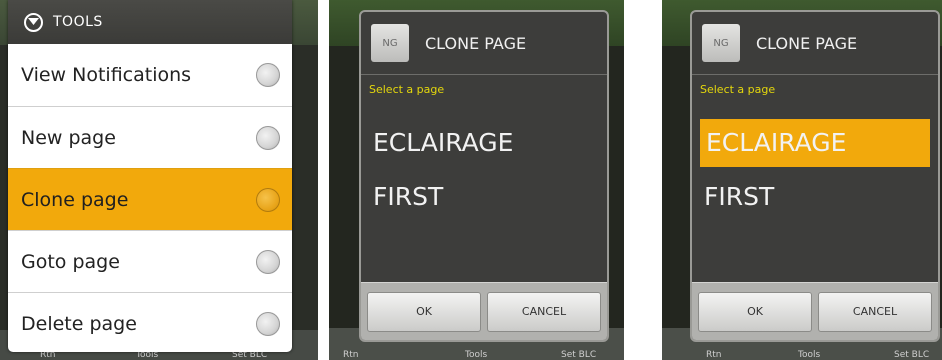 This screenshot has height=360, width=942. Describe the element at coordinates (150, 322) in the screenshot. I see `menu-item-delete-page: Delete page` at that location.